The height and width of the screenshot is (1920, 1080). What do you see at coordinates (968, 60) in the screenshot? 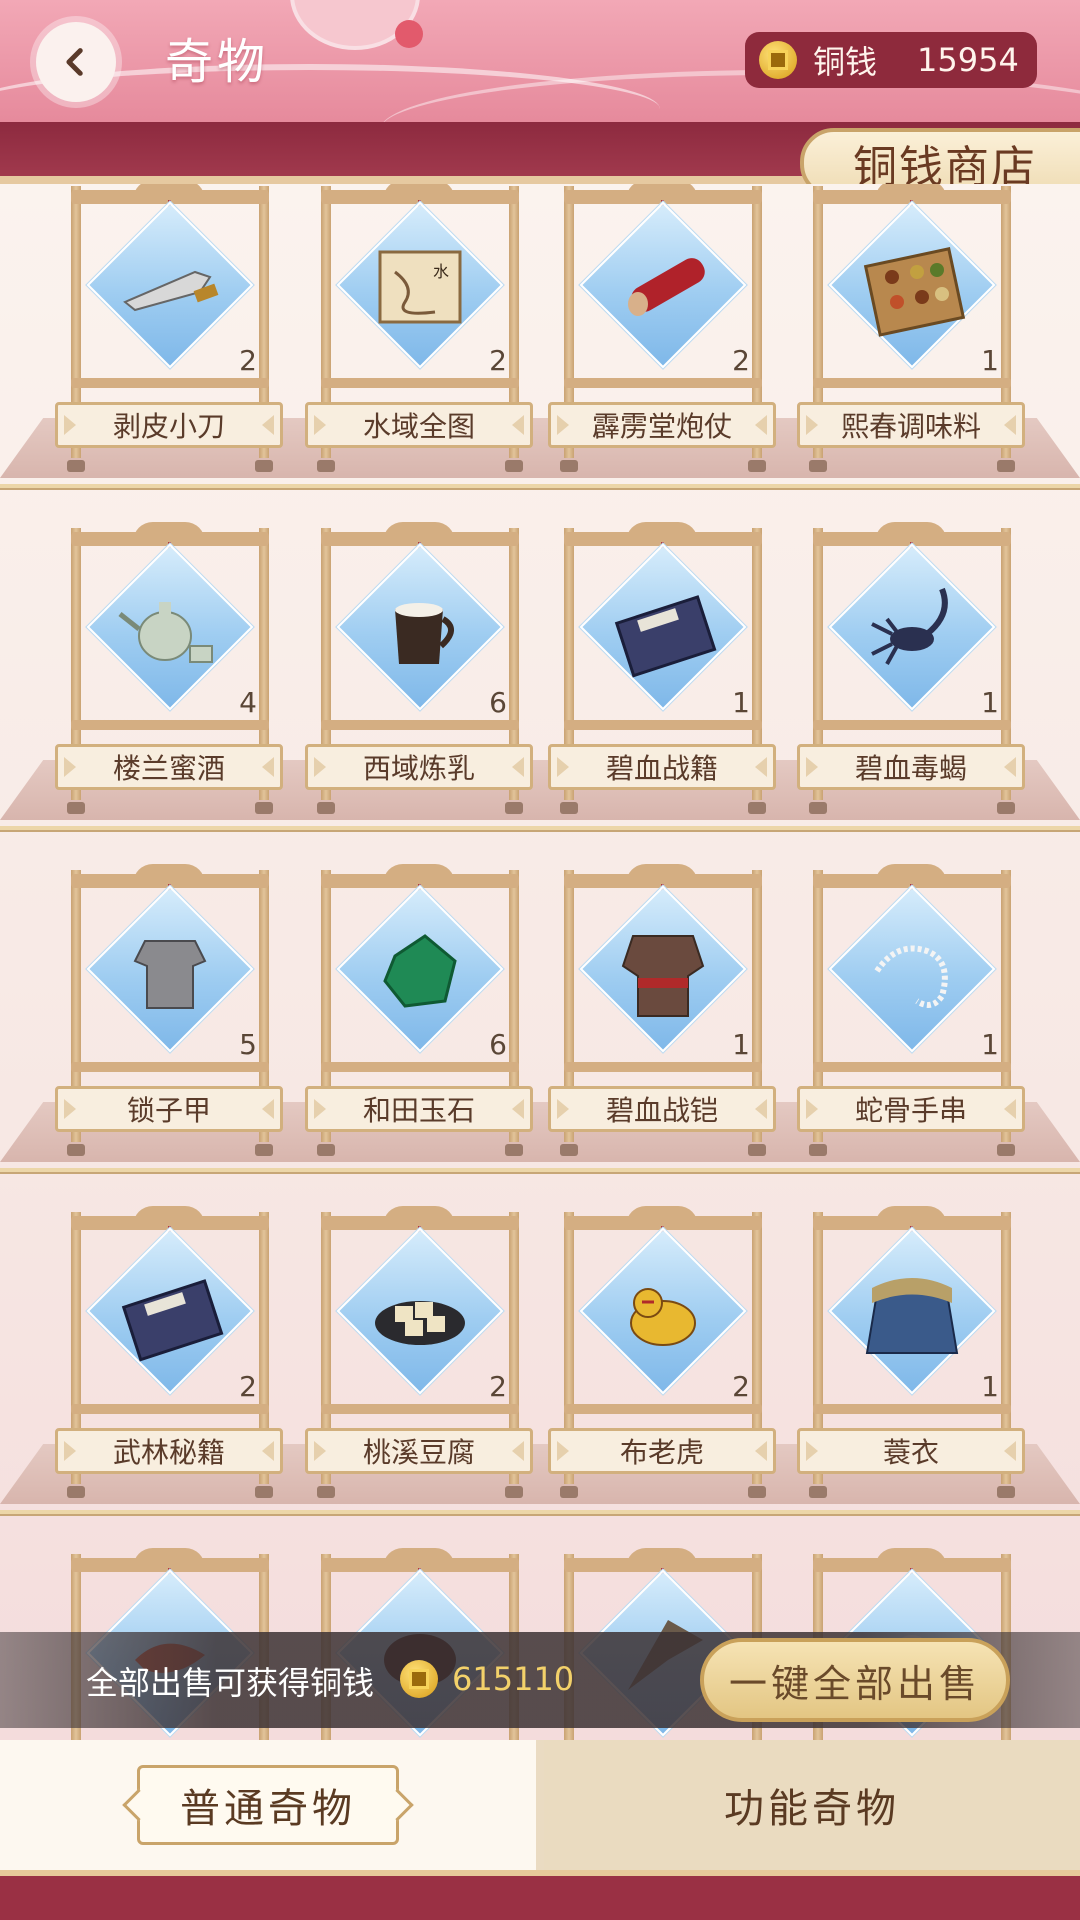
I see `currency-value: 15954` at bounding box center [968, 60].